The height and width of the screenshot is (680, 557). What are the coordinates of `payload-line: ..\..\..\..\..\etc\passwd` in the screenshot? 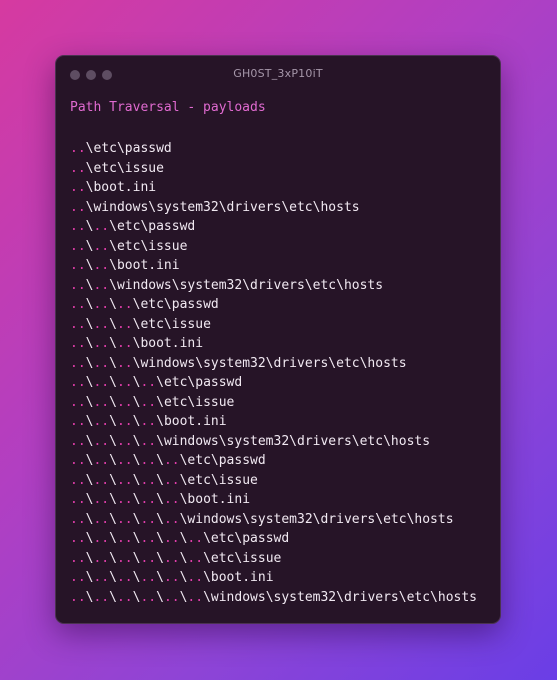 It's located at (273, 461).